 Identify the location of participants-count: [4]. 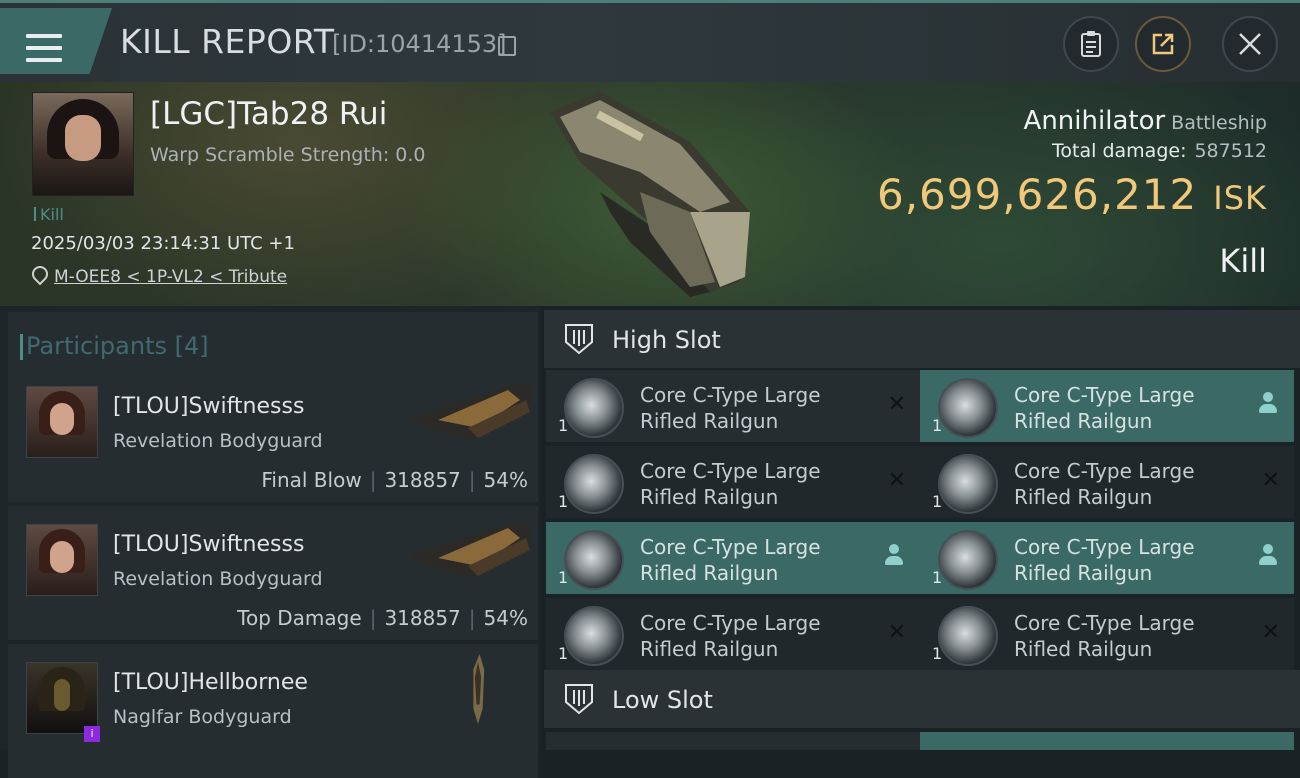
(191, 346).